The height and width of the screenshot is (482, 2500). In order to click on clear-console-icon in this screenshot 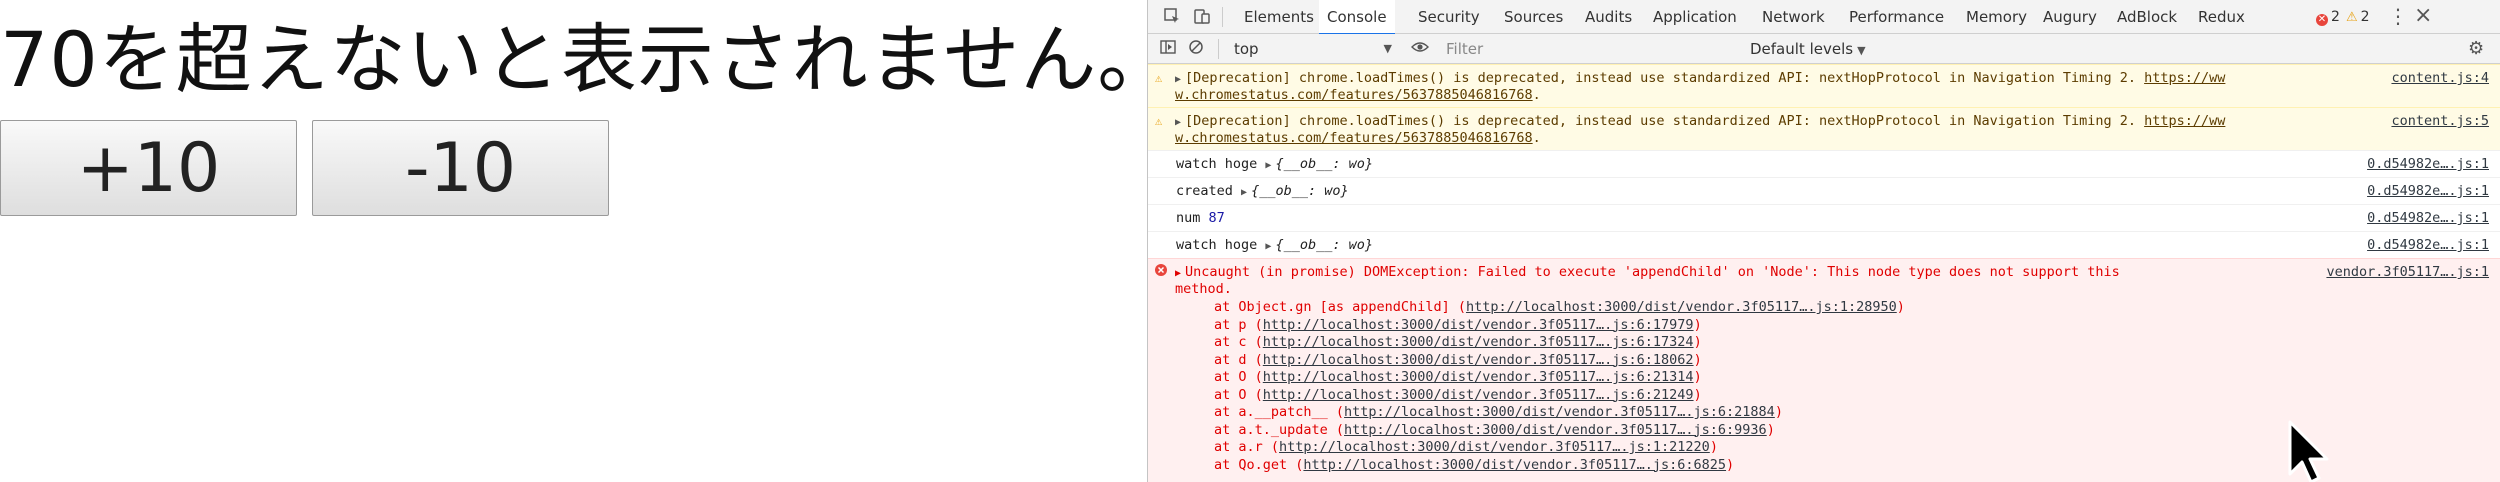, I will do `click(1196, 49)`.